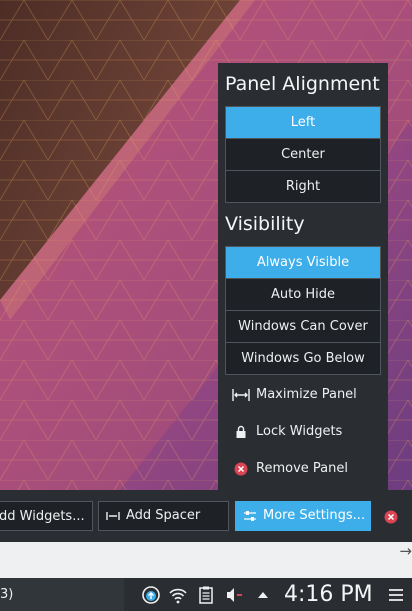 This screenshot has width=412, height=611. Describe the element at coordinates (241, 469) in the screenshot. I see `remove-icon` at that location.